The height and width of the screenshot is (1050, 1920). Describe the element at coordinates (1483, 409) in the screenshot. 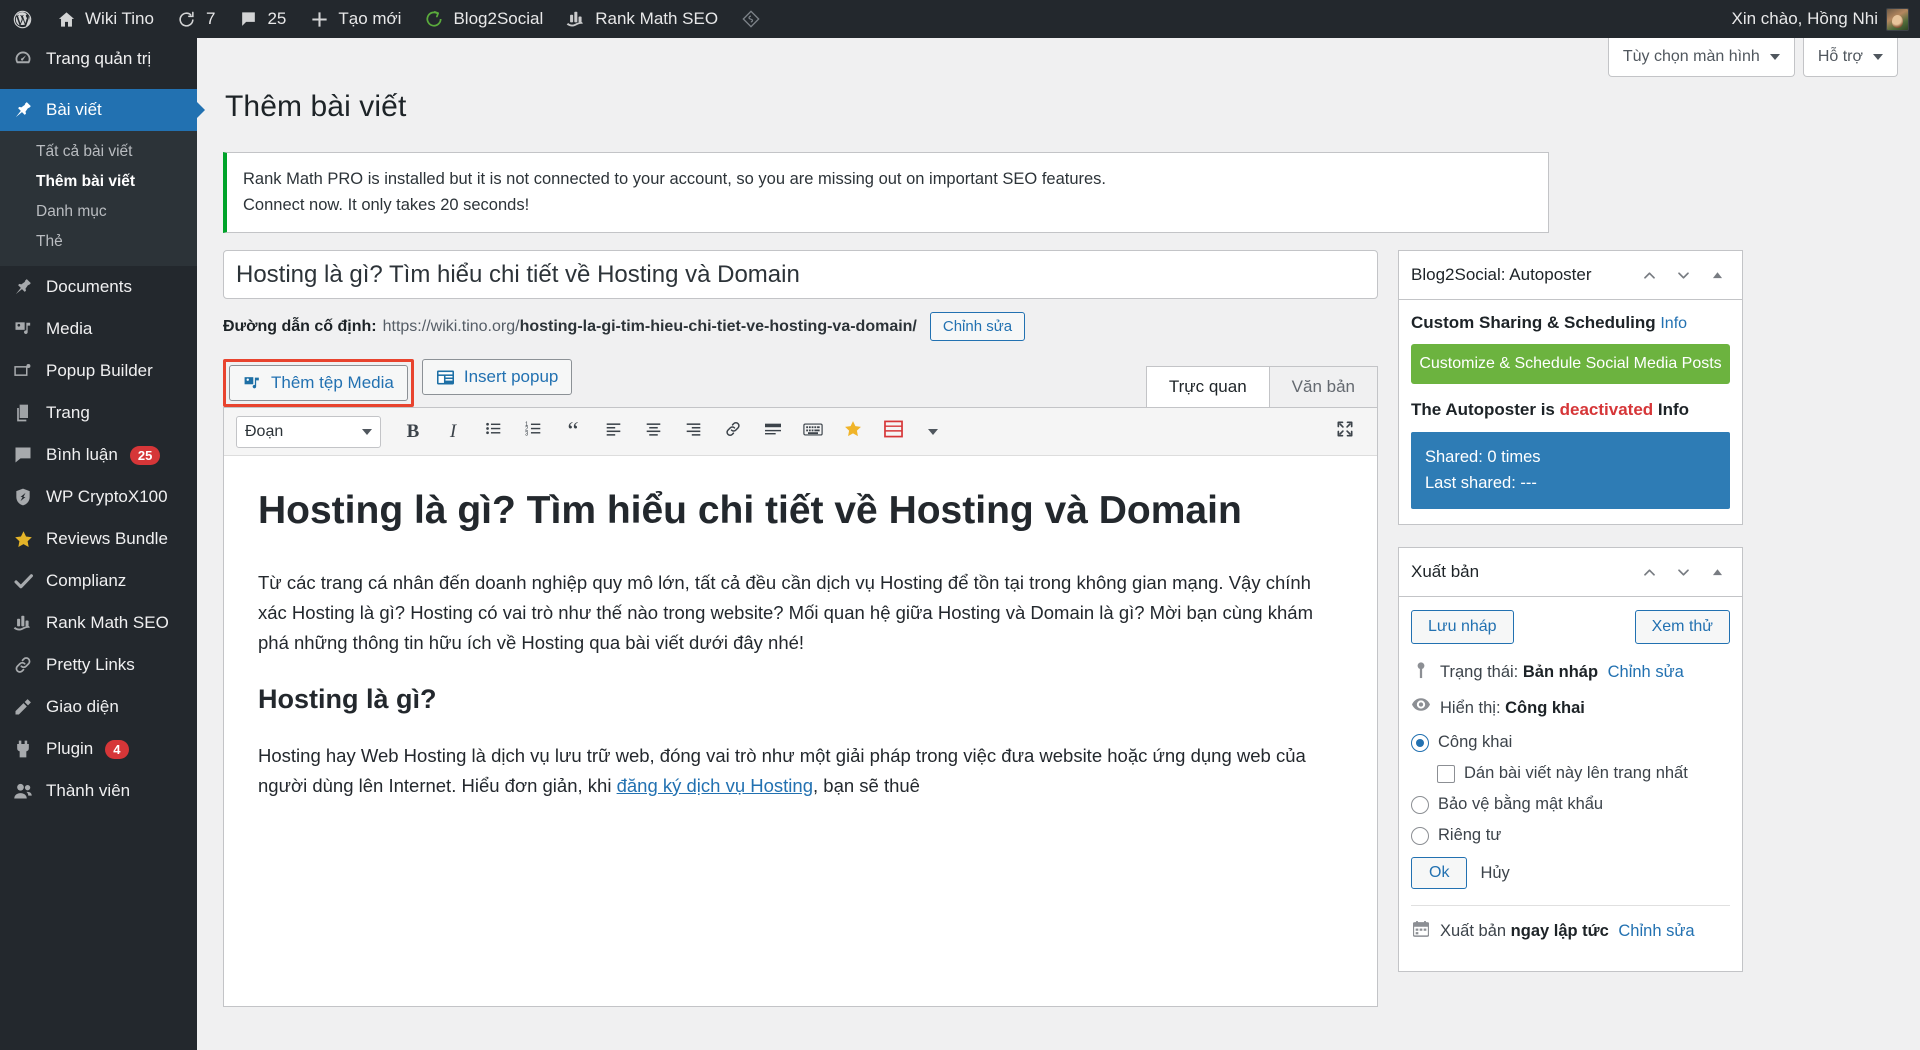

I see `autoposter-status-prefix: The Autoposter is` at that location.